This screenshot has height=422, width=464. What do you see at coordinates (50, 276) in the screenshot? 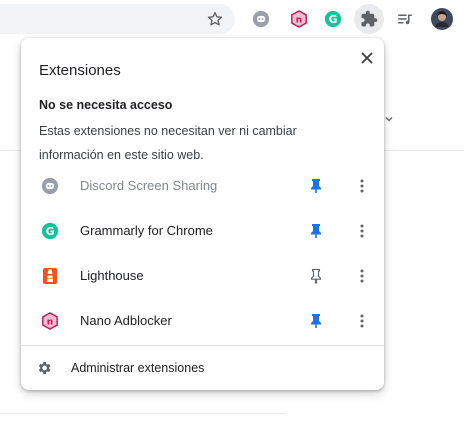
I see `lighthouse-icon` at bounding box center [50, 276].